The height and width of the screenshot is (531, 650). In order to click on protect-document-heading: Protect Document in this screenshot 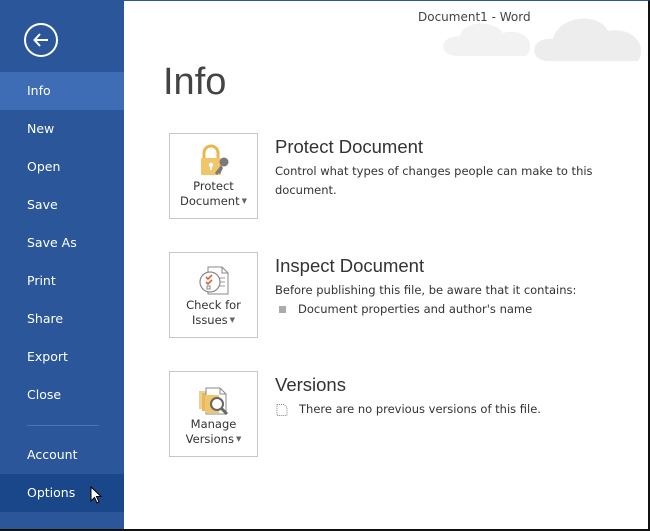, I will do `click(349, 146)`.